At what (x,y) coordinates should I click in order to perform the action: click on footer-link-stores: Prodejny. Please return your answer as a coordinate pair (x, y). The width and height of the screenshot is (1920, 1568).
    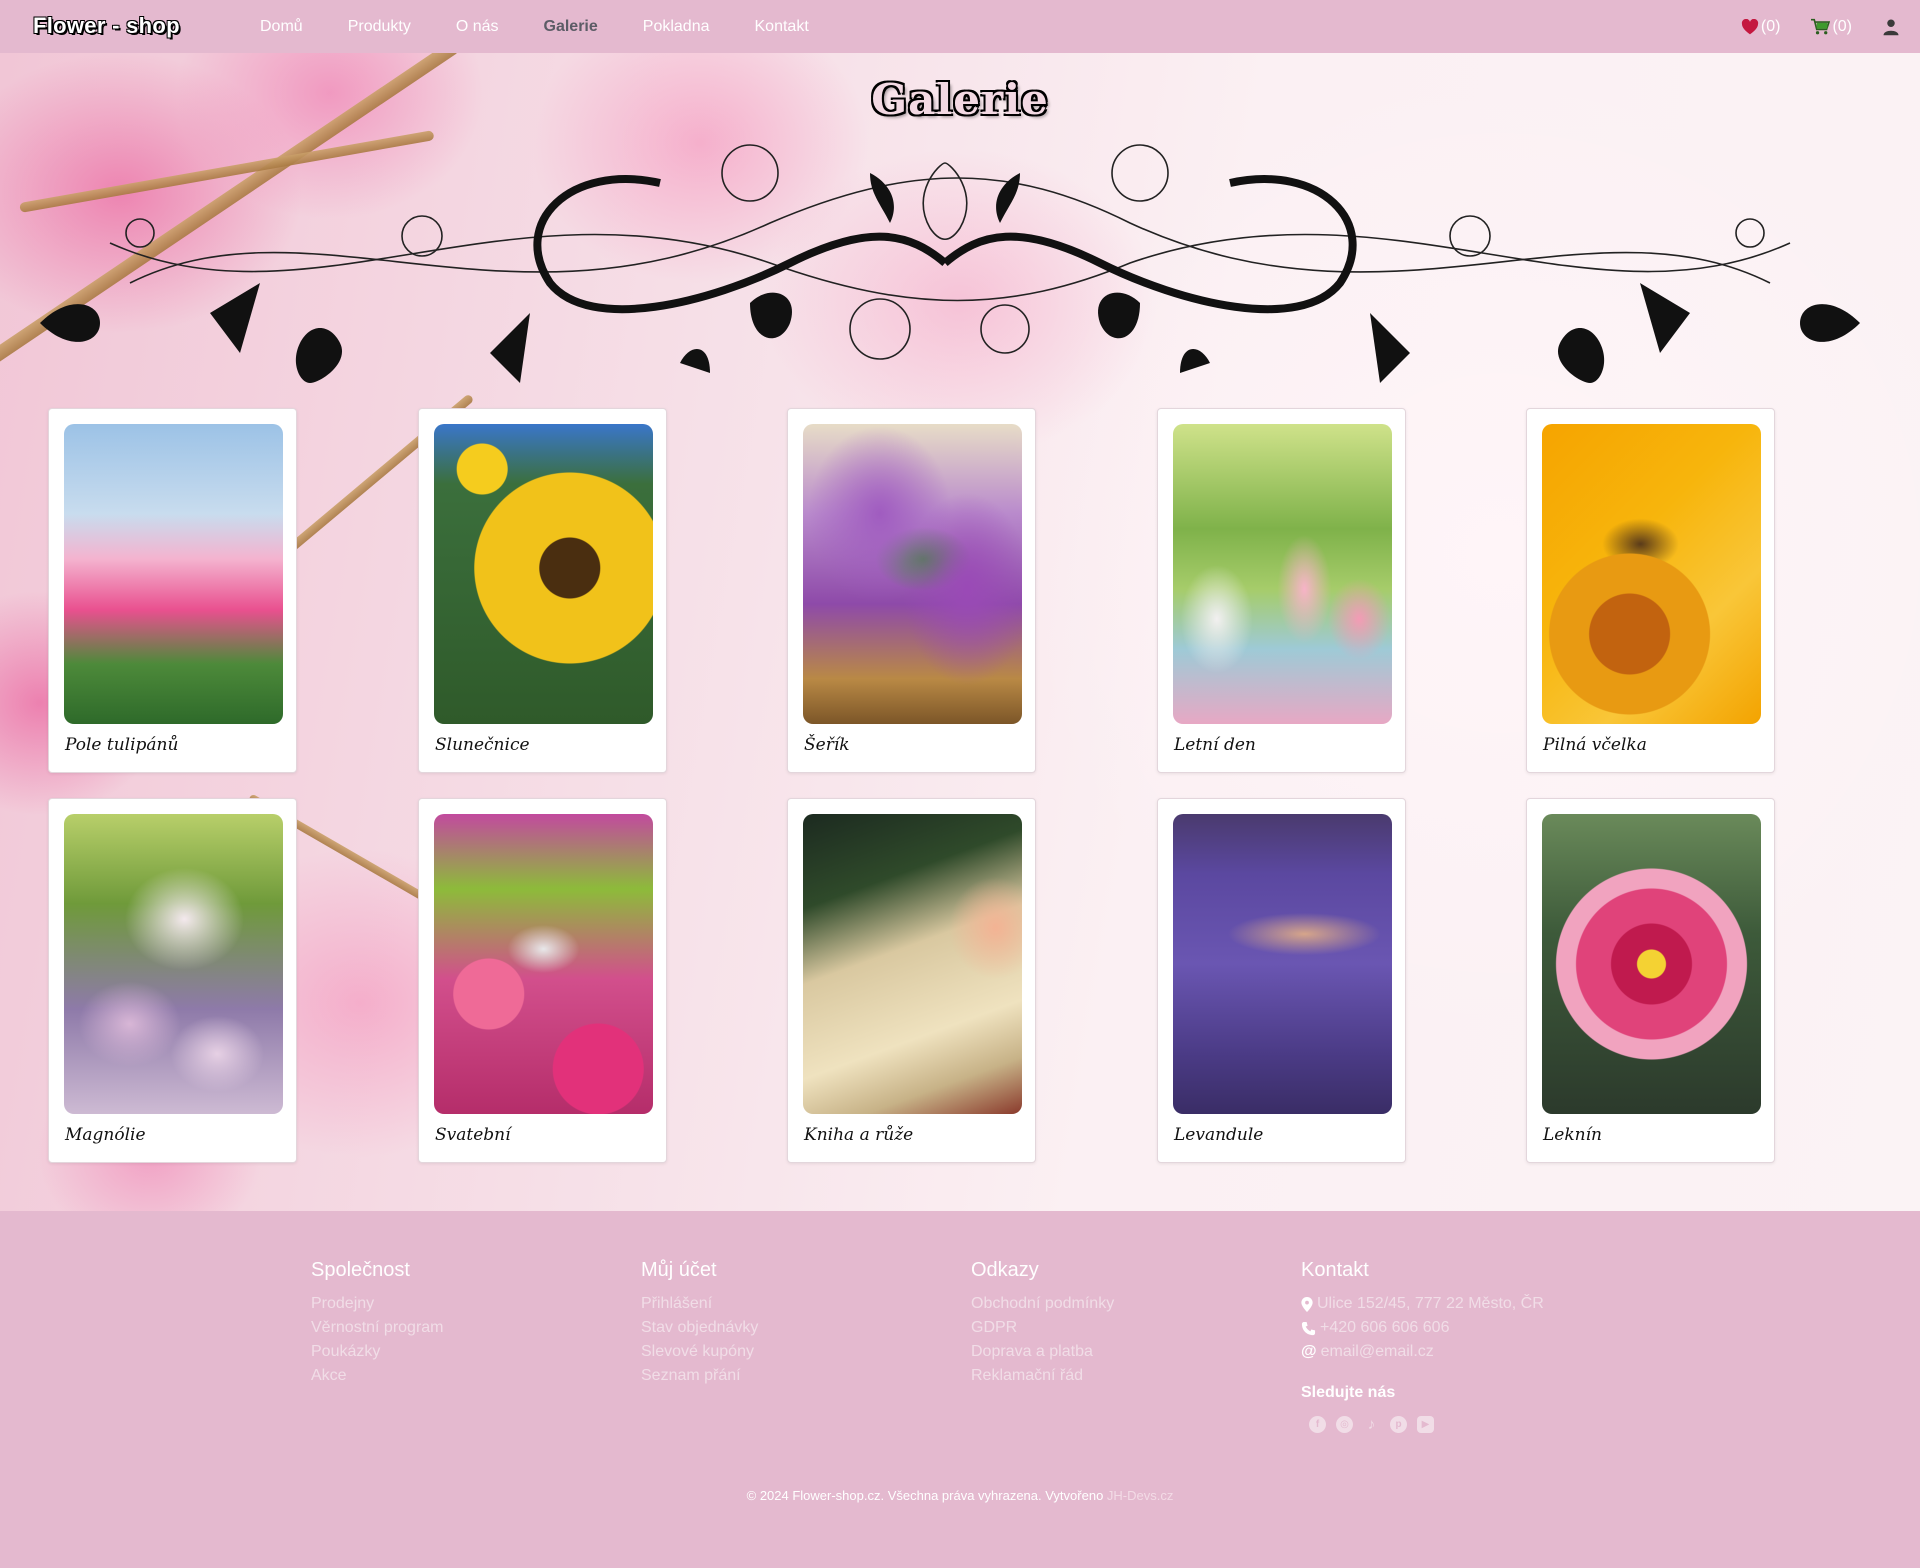
    Looking at the image, I should click on (377, 1304).